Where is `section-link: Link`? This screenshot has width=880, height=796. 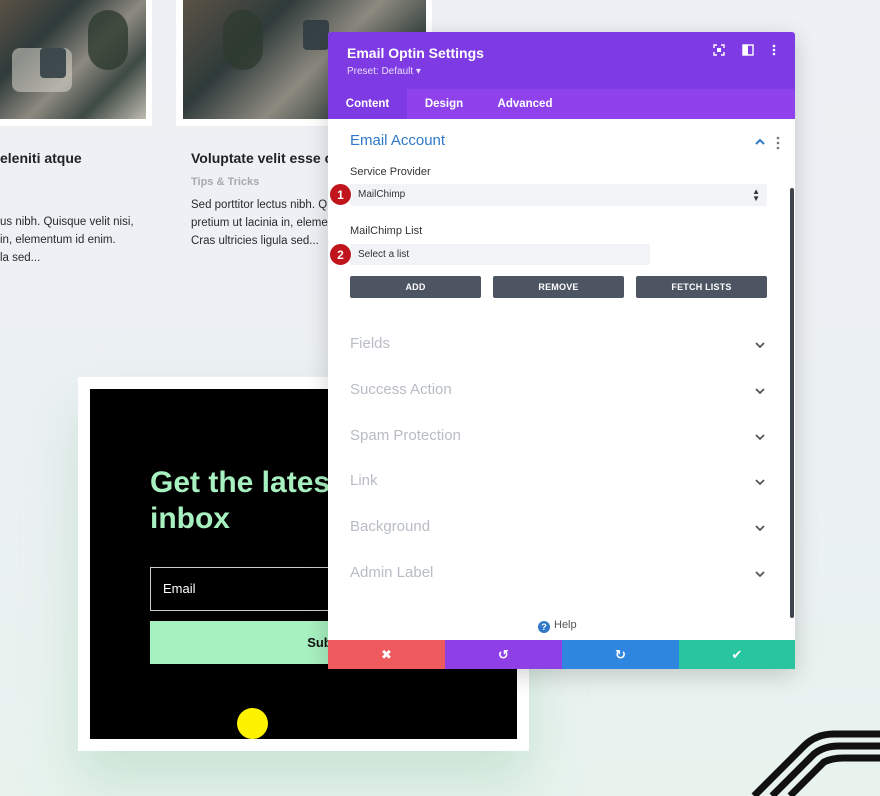 section-link: Link is located at coordinates (364, 480).